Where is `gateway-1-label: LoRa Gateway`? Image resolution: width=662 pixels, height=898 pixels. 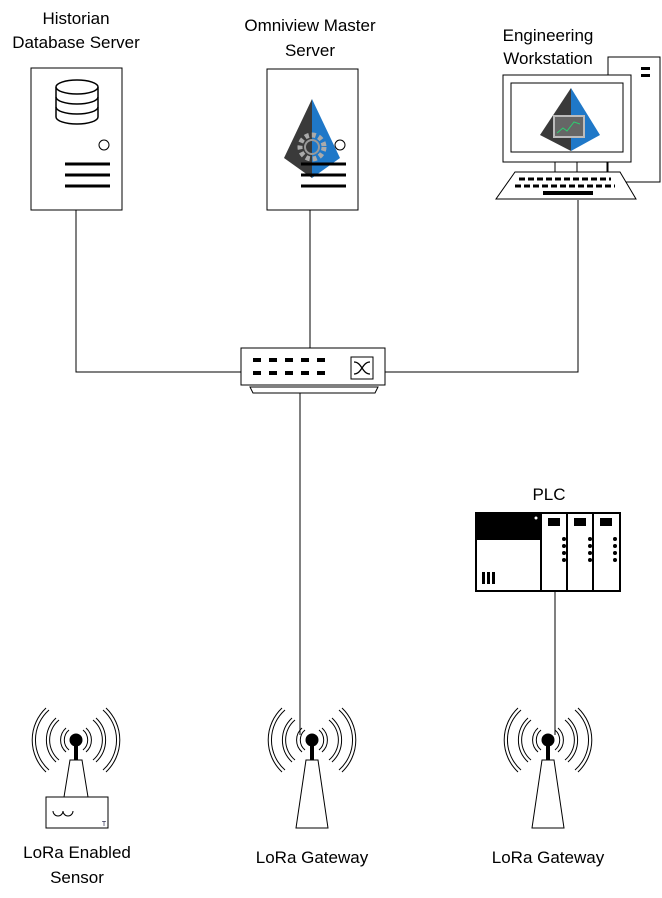 gateway-1-label: LoRa Gateway is located at coordinates (312, 857).